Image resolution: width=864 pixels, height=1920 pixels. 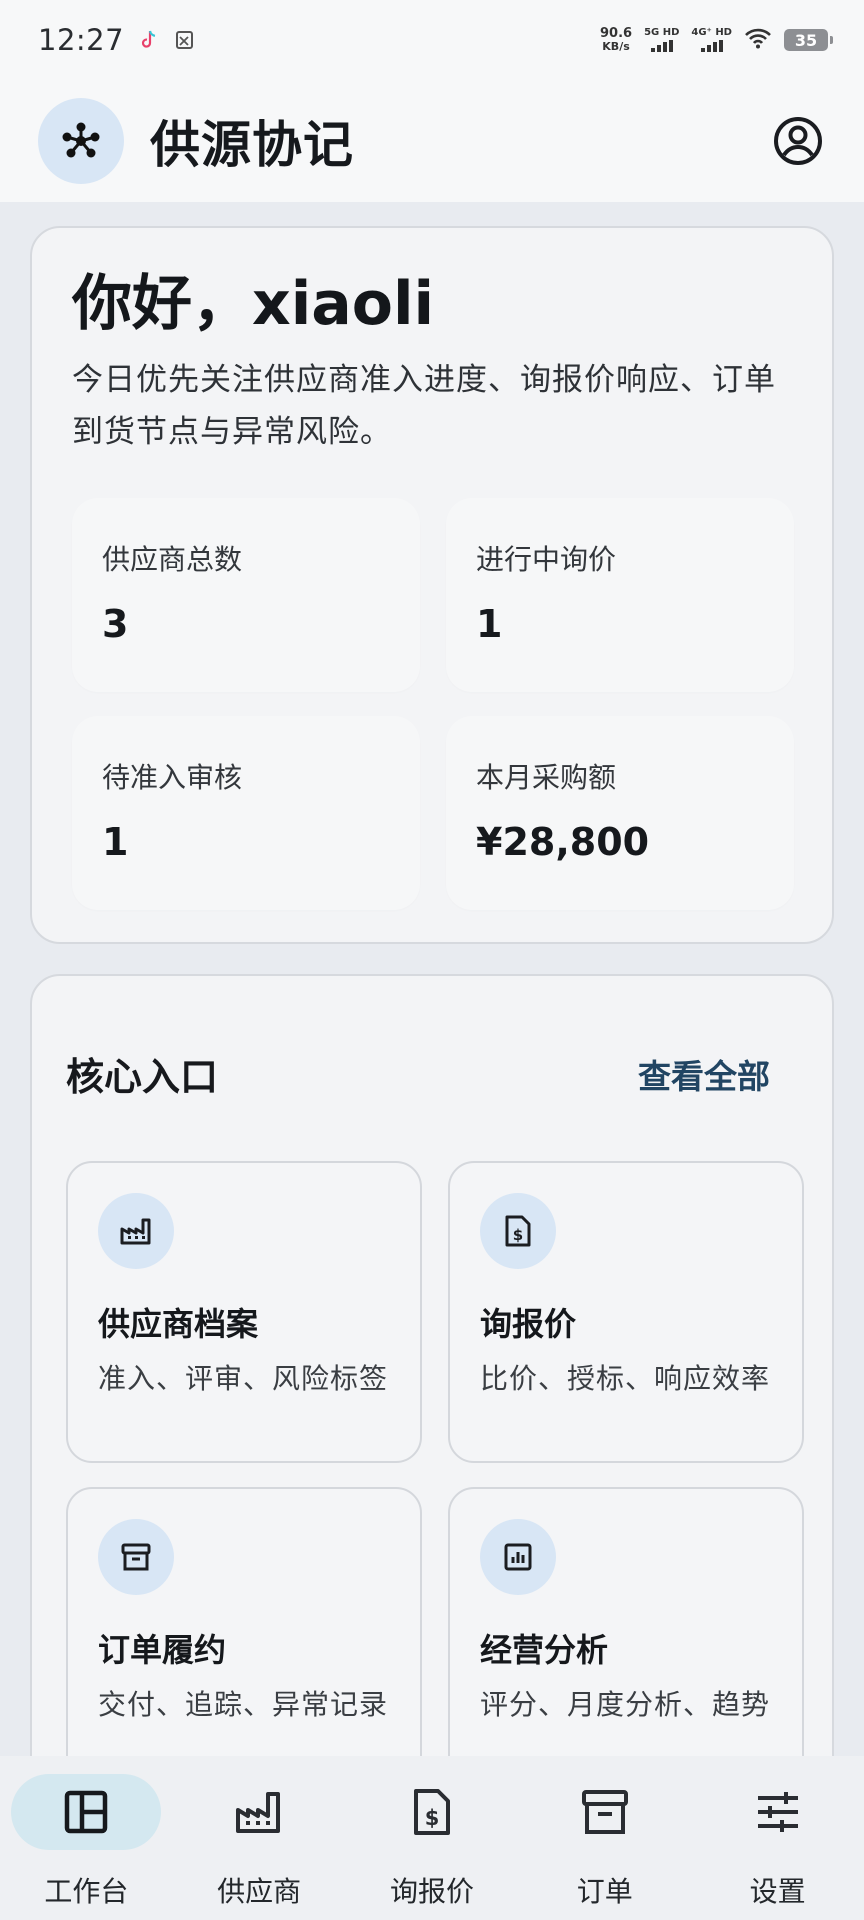 I want to click on tile-description: 评分、月度分析、趋势, so click(x=625, y=1704).